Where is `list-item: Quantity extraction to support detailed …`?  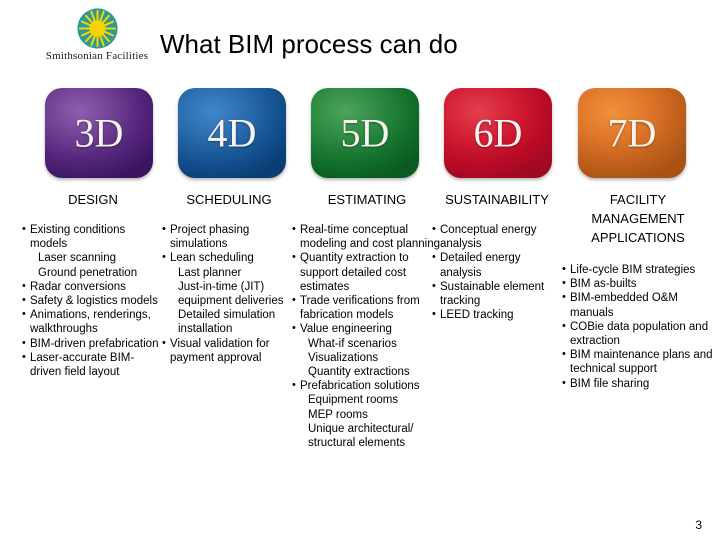 list-item: Quantity extraction to support detailed … is located at coordinates (367, 272).